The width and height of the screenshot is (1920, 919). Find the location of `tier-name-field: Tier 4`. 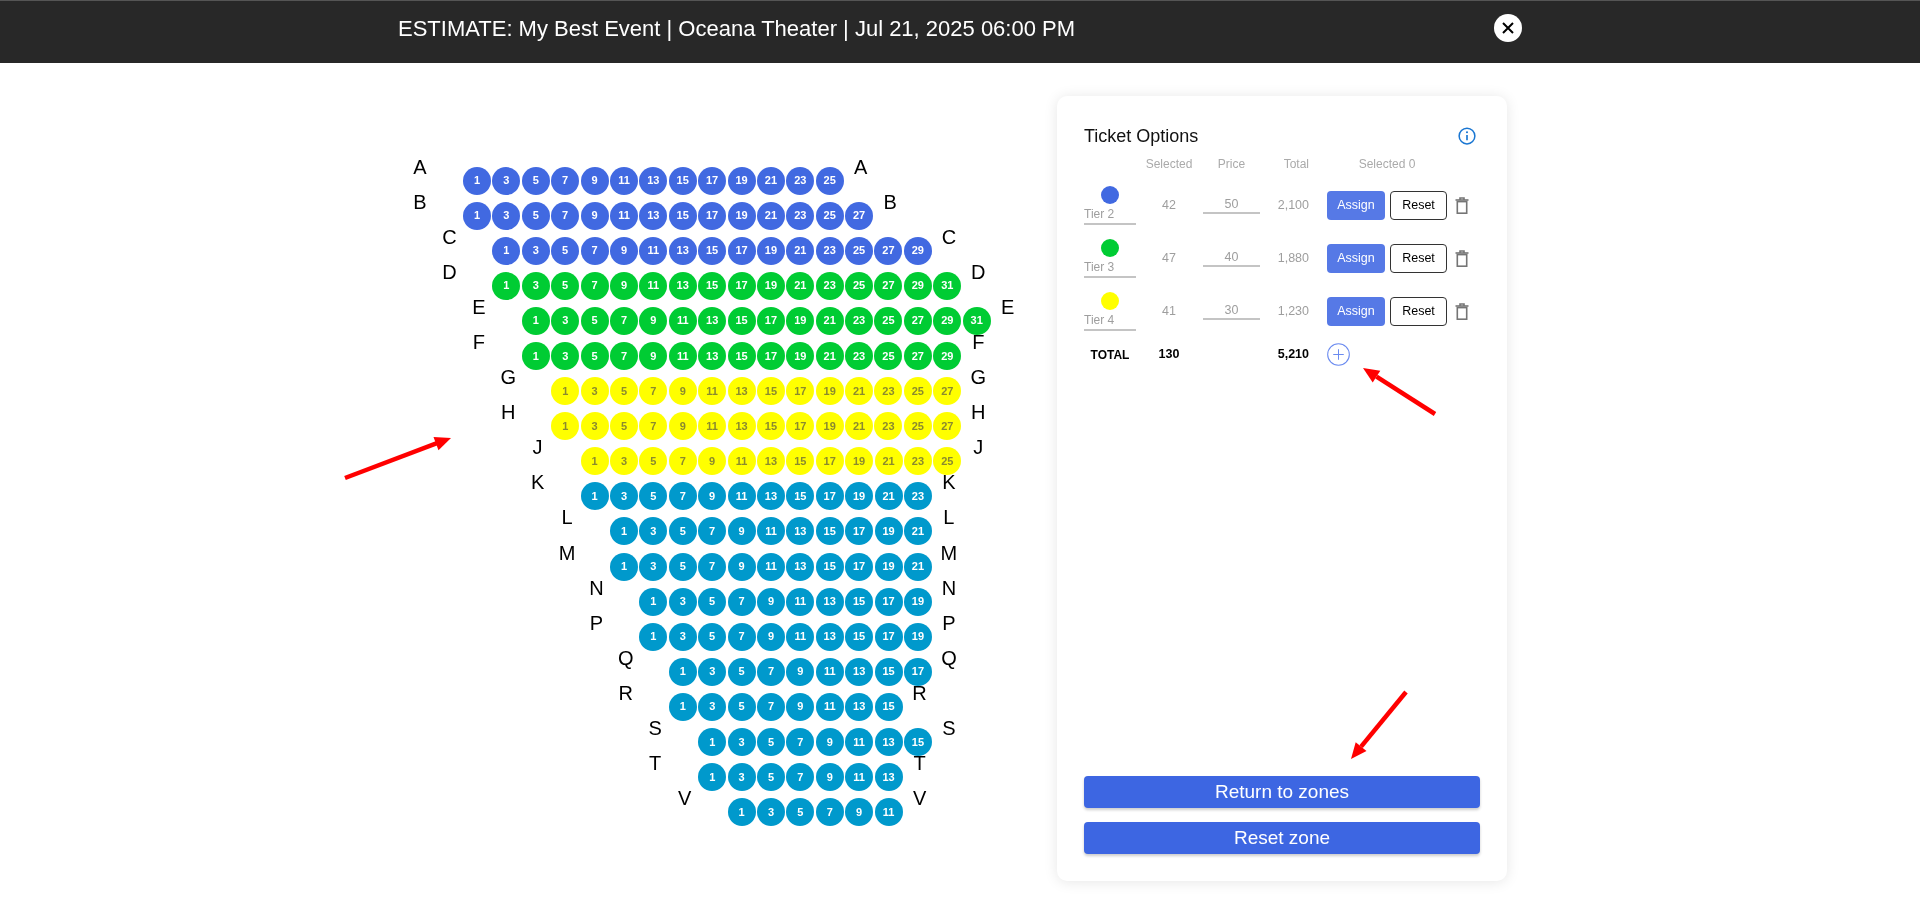

tier-name-field: Tier 4 is located at coordinates (1110, 320).